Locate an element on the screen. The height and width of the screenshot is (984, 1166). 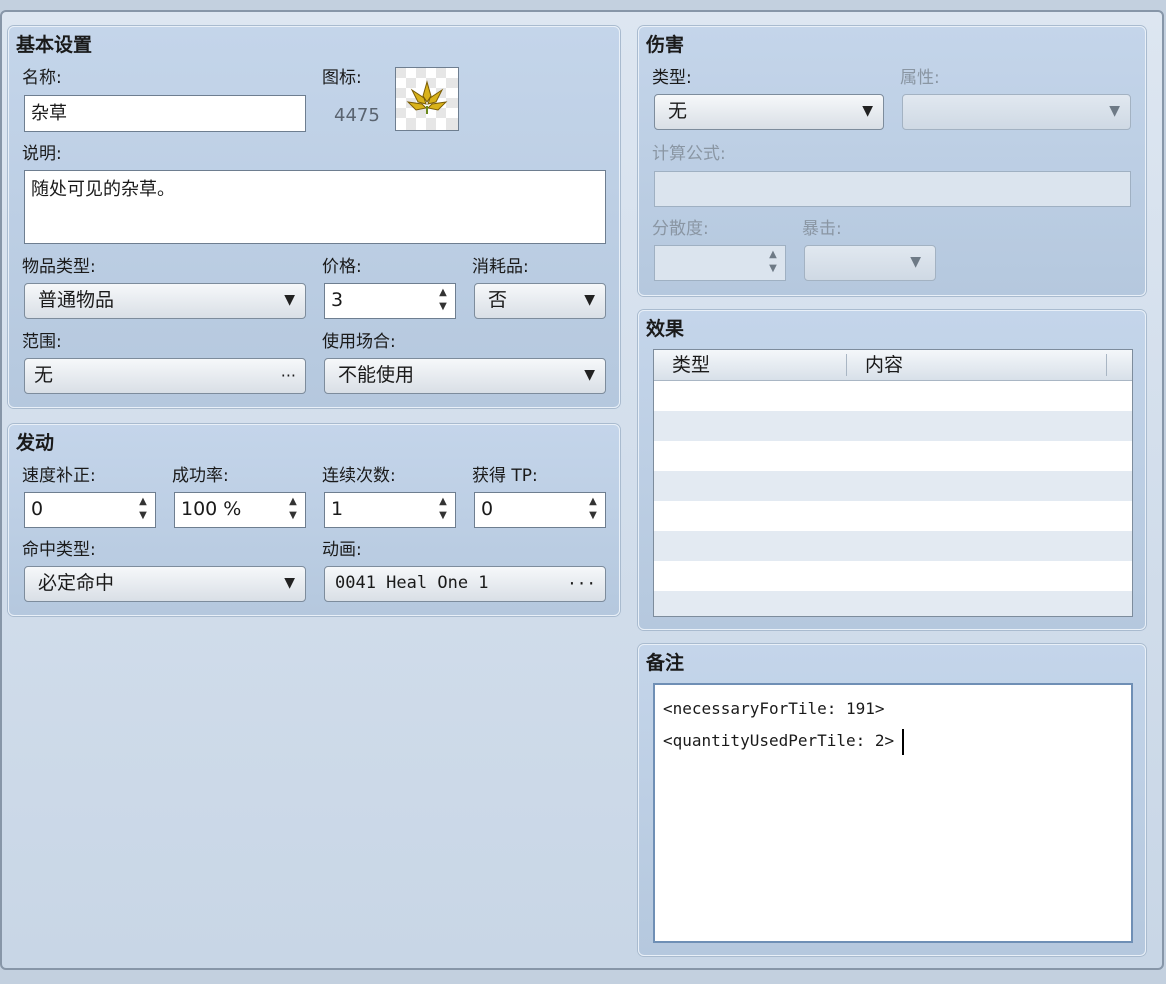
animation-select: 0041 Heal One 1 ··· is located at coordinates (465, 584).